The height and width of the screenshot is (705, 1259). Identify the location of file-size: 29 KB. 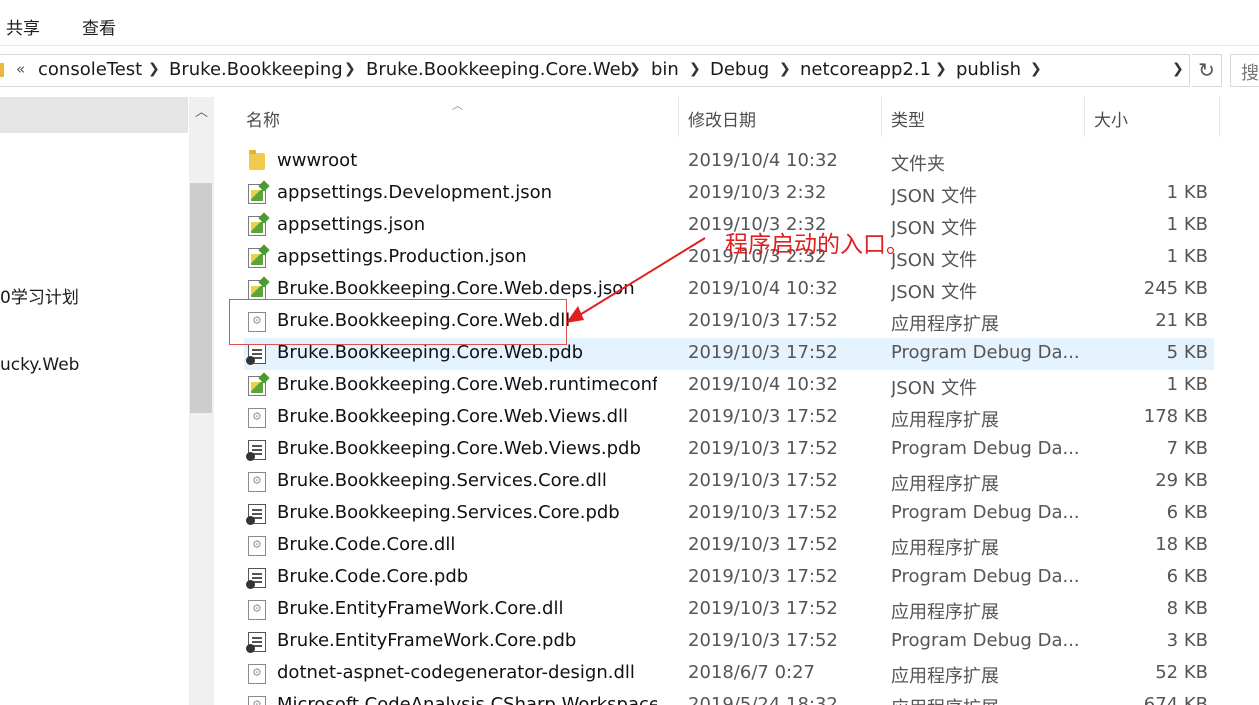
(1181, 480).